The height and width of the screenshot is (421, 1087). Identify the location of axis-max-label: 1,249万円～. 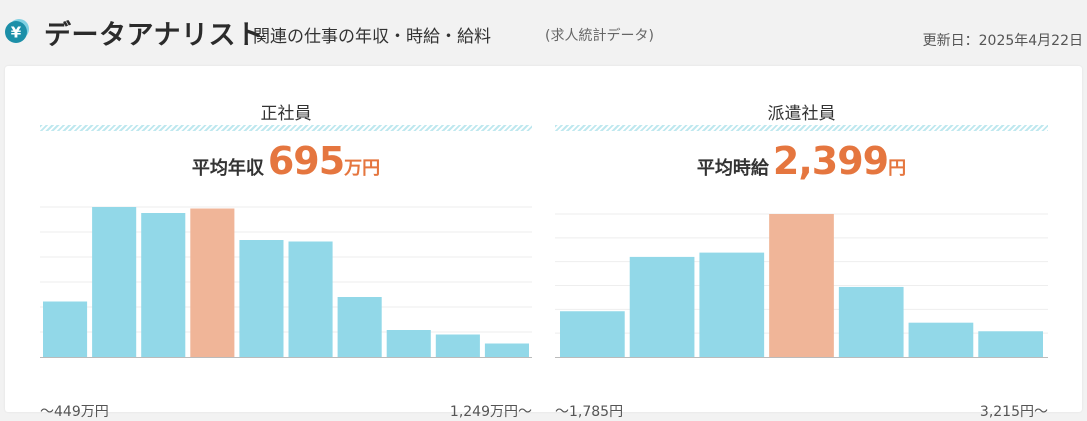
(490, 412).